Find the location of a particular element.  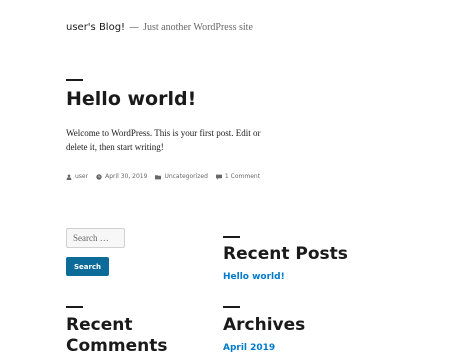

recent-comments-separator is located at coordinates (74, 307).